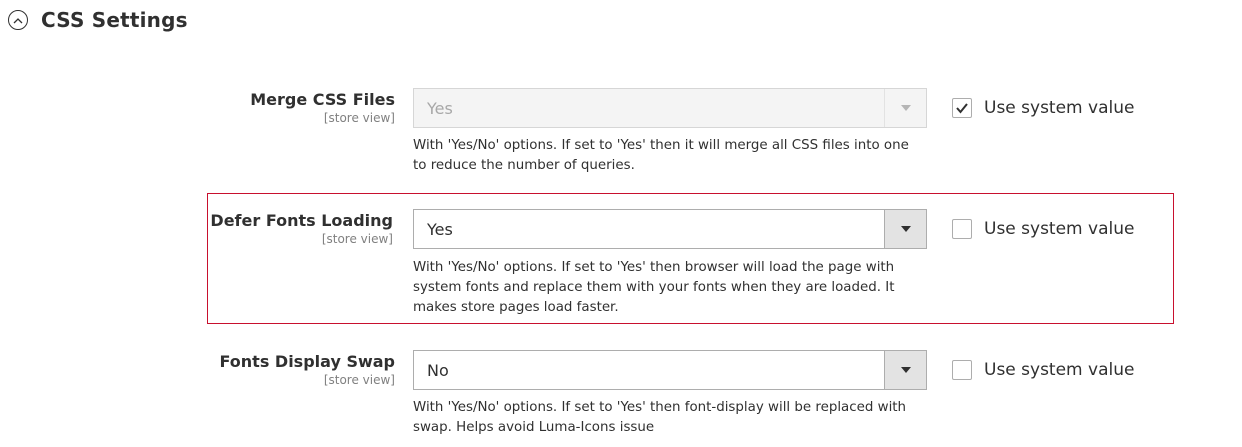  I want to click on field-label: Merge CSS Files, so click(322, 99).